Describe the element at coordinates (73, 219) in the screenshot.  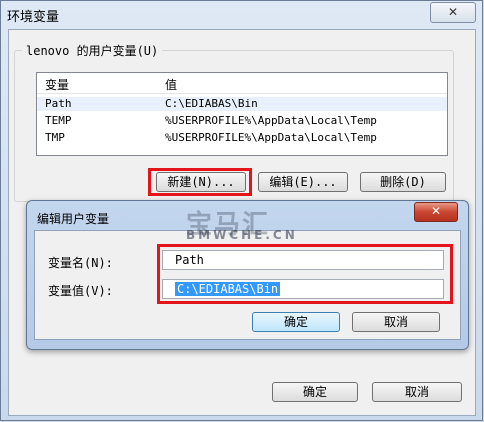
I see `edit-dialog-title: 编辑用户变量` at that location.